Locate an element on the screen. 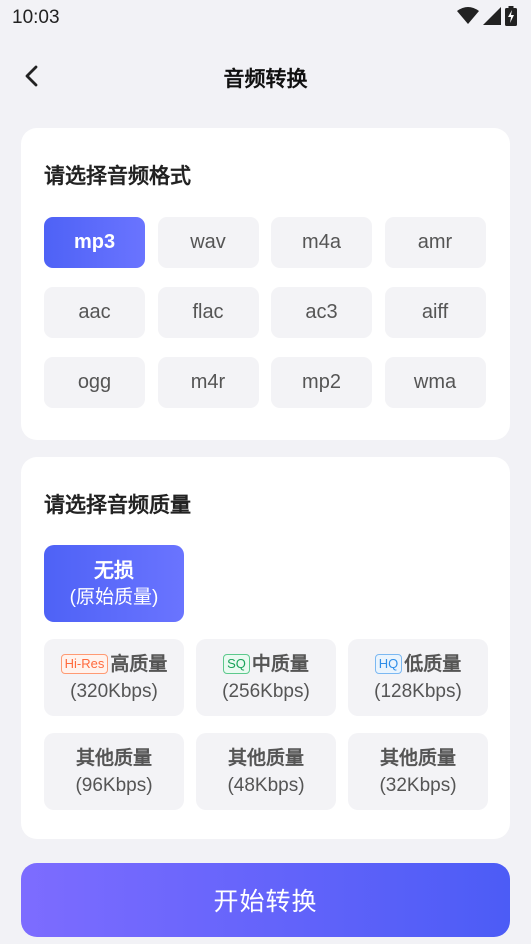 The height and width of the screenshot is (944, 531). battery-charging-icon is located at coordinates (511, 18).